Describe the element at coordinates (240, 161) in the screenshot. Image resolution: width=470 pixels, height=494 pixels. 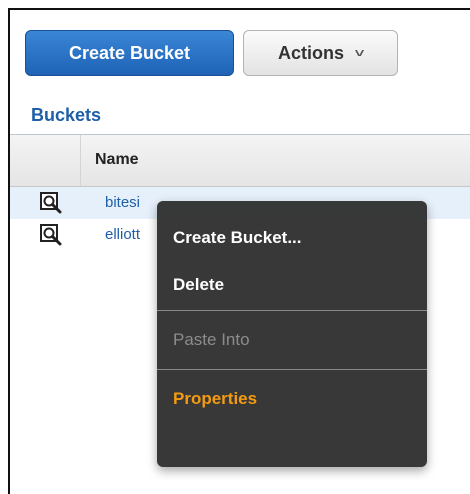
I see `table-header: Name` at that location.